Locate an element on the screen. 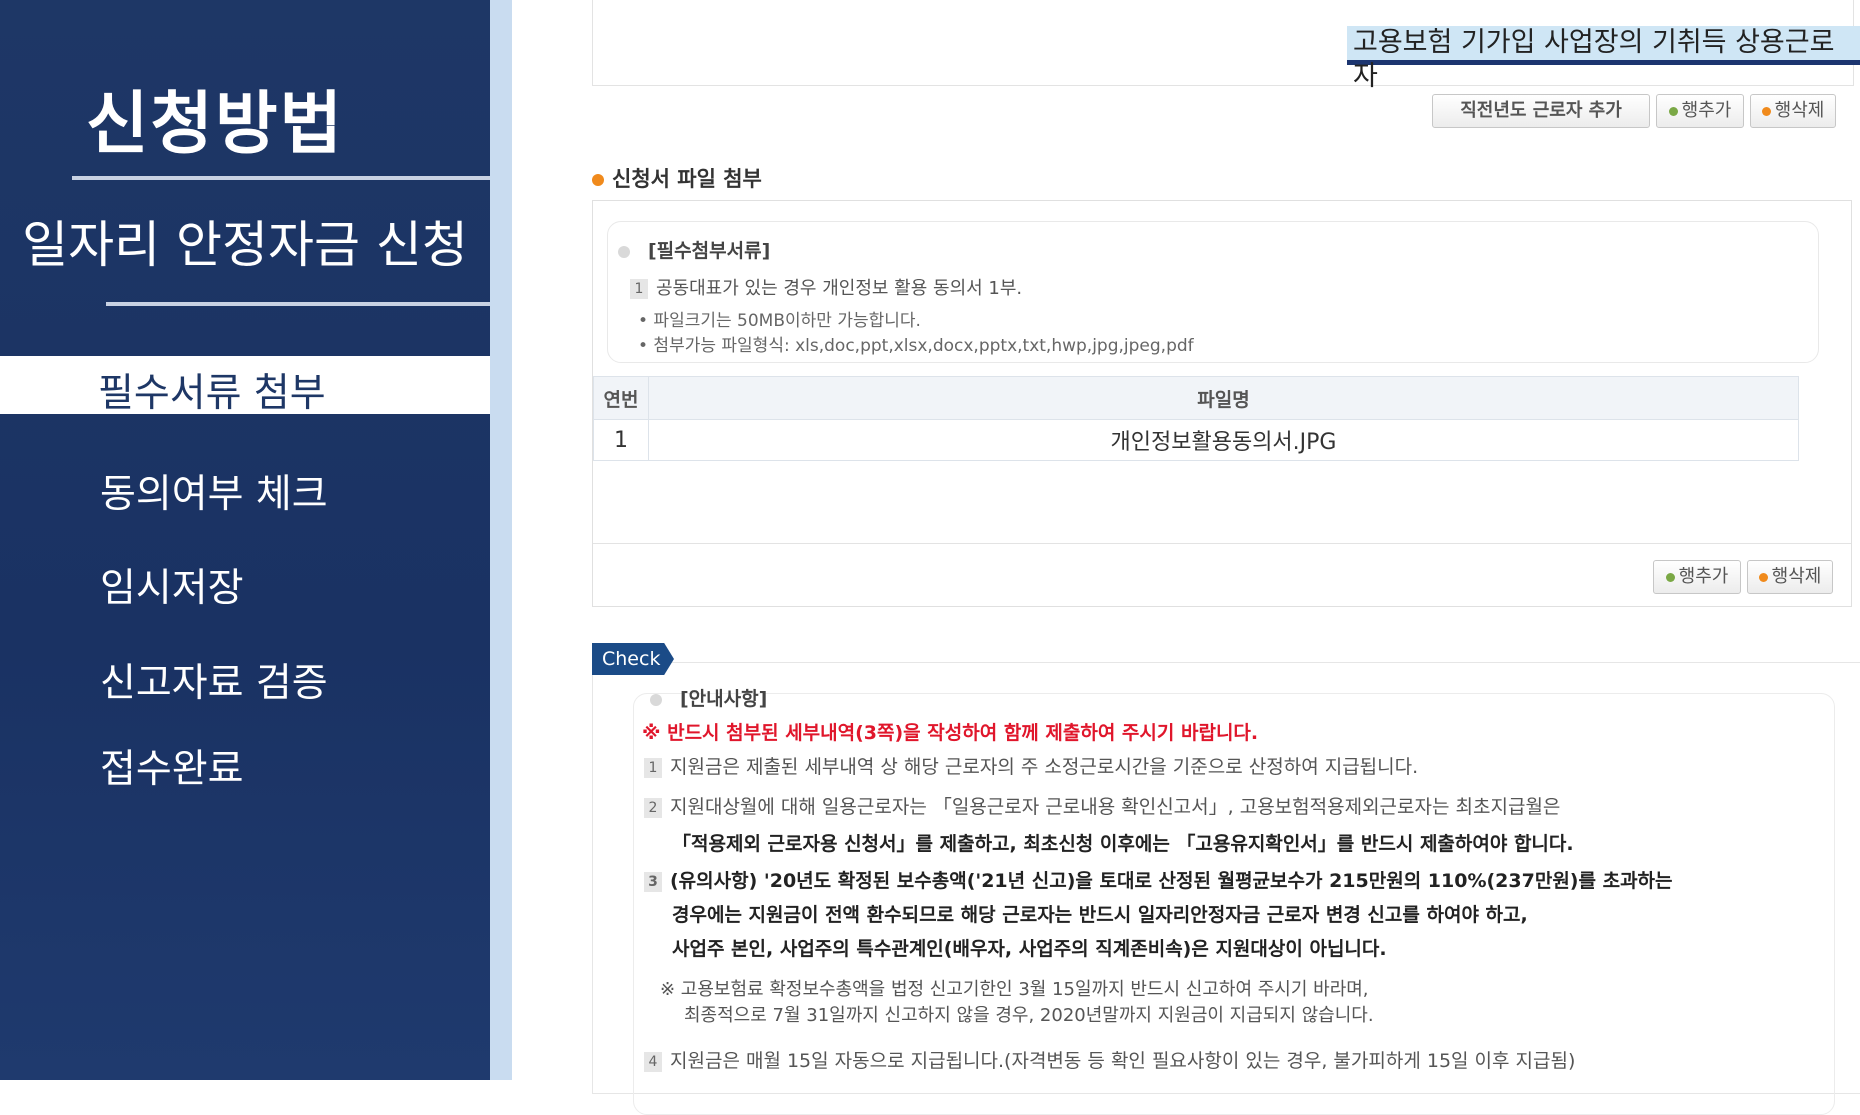 The image size is (1860, 1115). notice-title: [안내사항] is located at coordinates (708, 697).